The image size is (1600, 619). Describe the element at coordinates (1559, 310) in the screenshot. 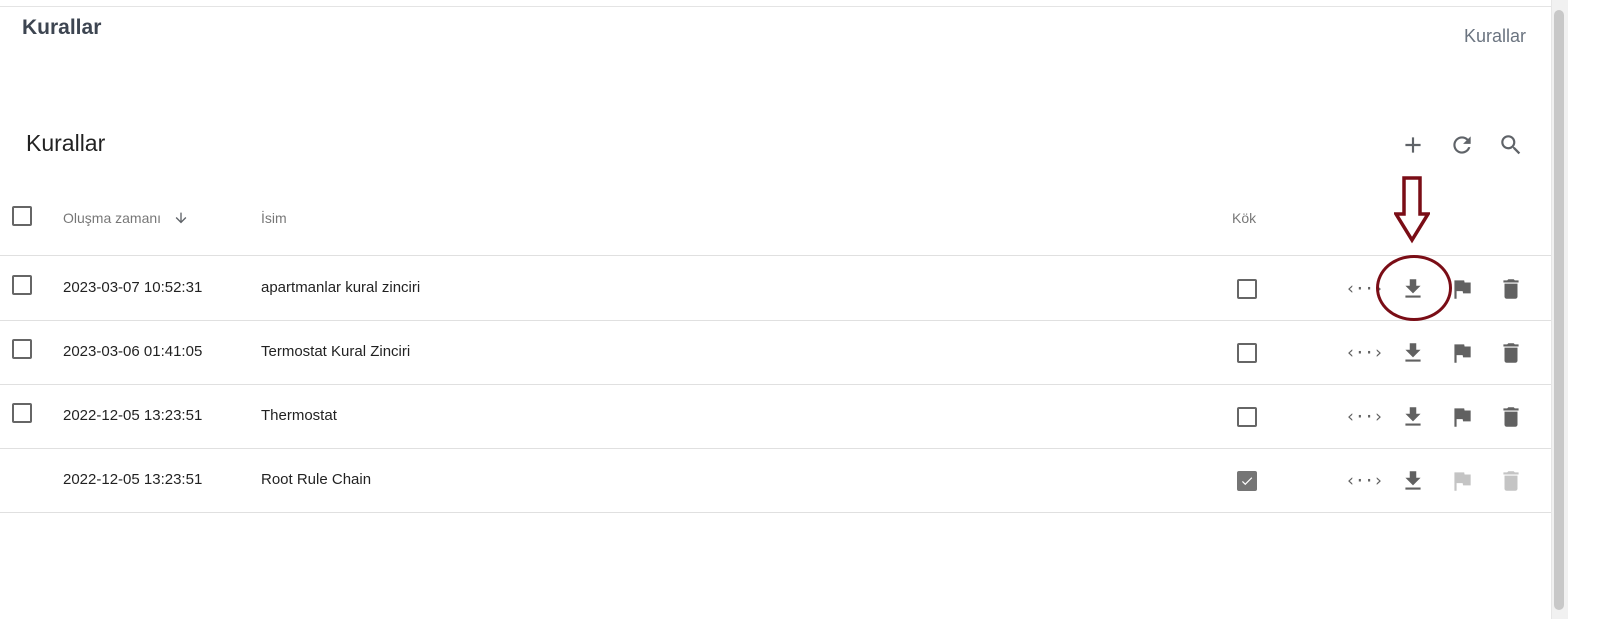

I see `scrollbar-thumb` at that location.